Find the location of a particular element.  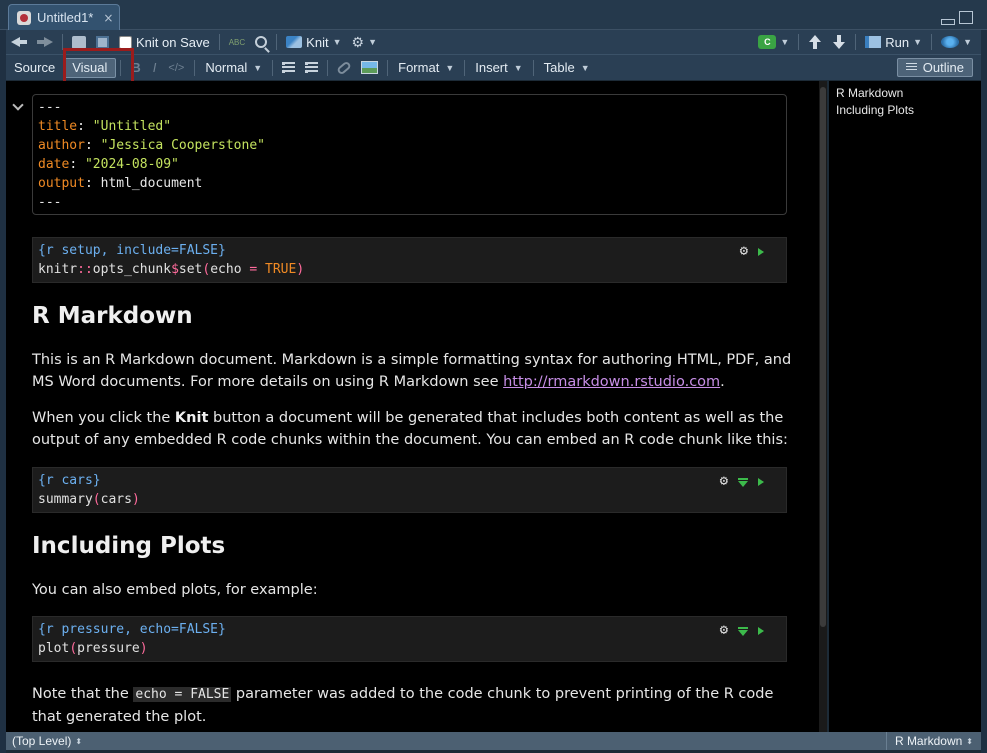

previous-section-button is located at coordinates (815, 42).